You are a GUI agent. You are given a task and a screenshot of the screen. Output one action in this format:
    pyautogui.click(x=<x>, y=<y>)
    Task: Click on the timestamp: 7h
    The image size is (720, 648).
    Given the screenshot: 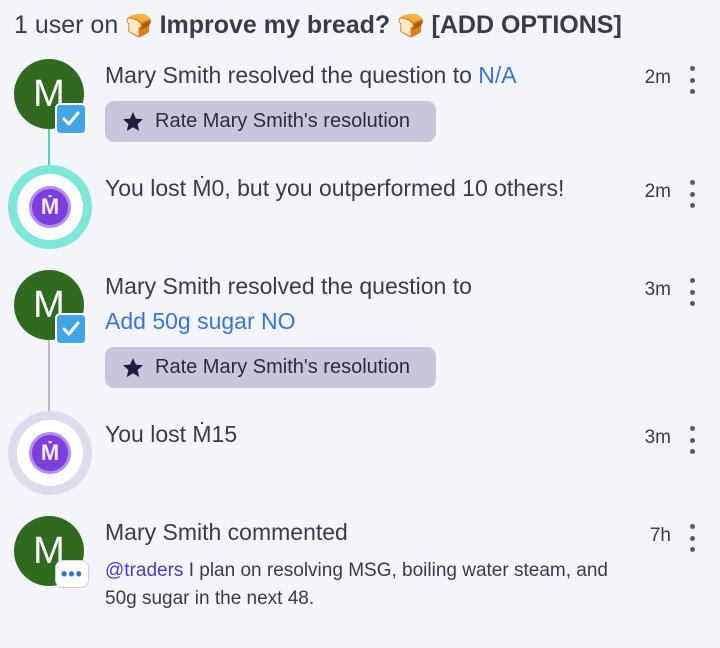 What is the action you would take?
    pyautogui.click(x=660, y=535)
    